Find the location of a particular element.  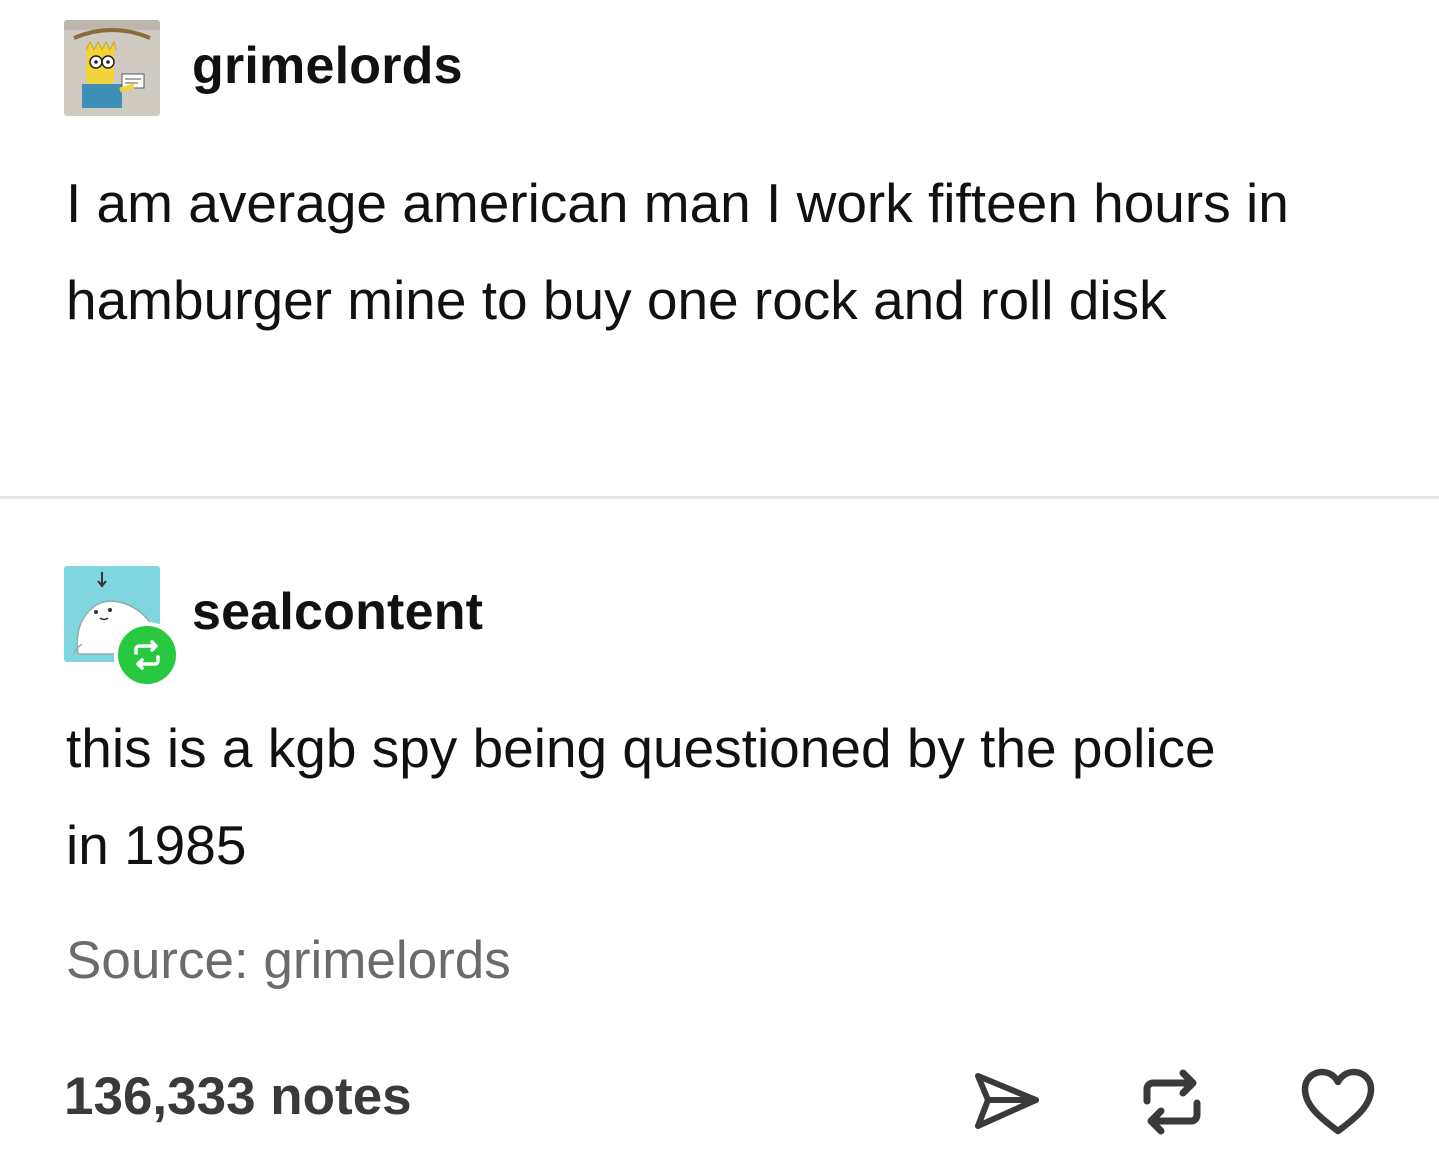

send-icon is located at coordinates (1007, 1101).